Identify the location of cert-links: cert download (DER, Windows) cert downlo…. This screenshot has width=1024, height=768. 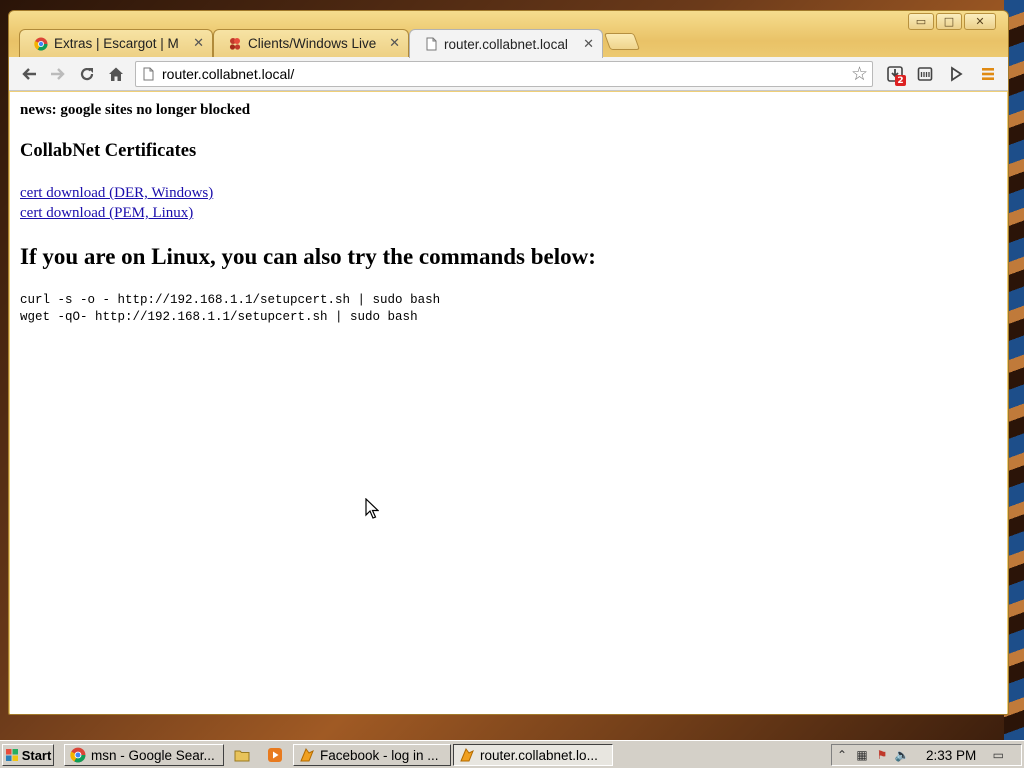
(508, 203).